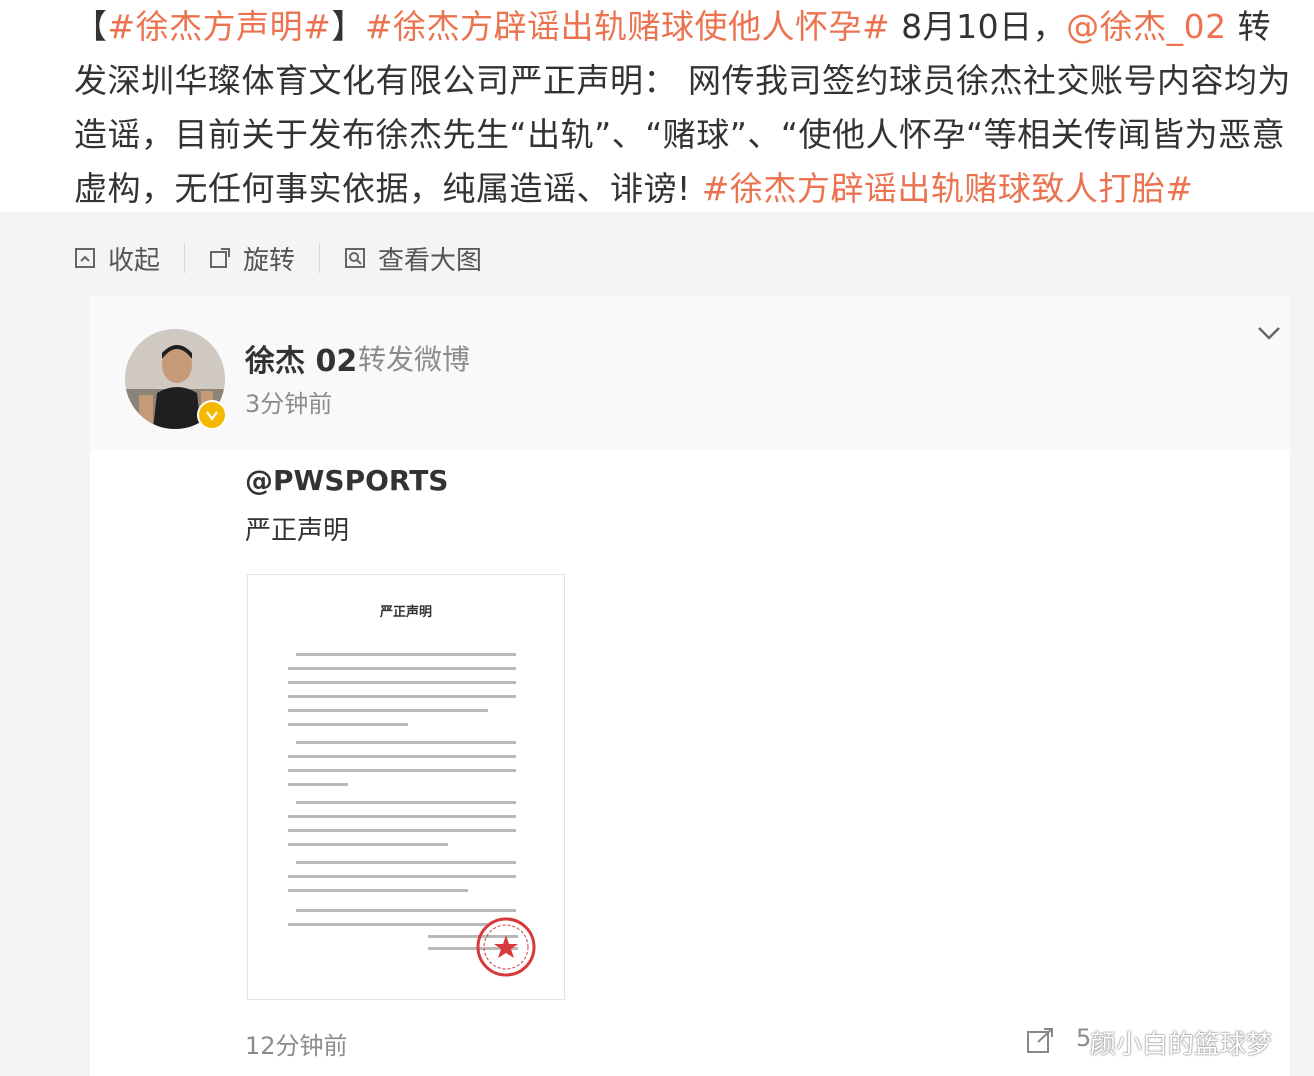 The image size is (1314, 1076). I want to click on chevron-down-icon, so click(1269, 333).